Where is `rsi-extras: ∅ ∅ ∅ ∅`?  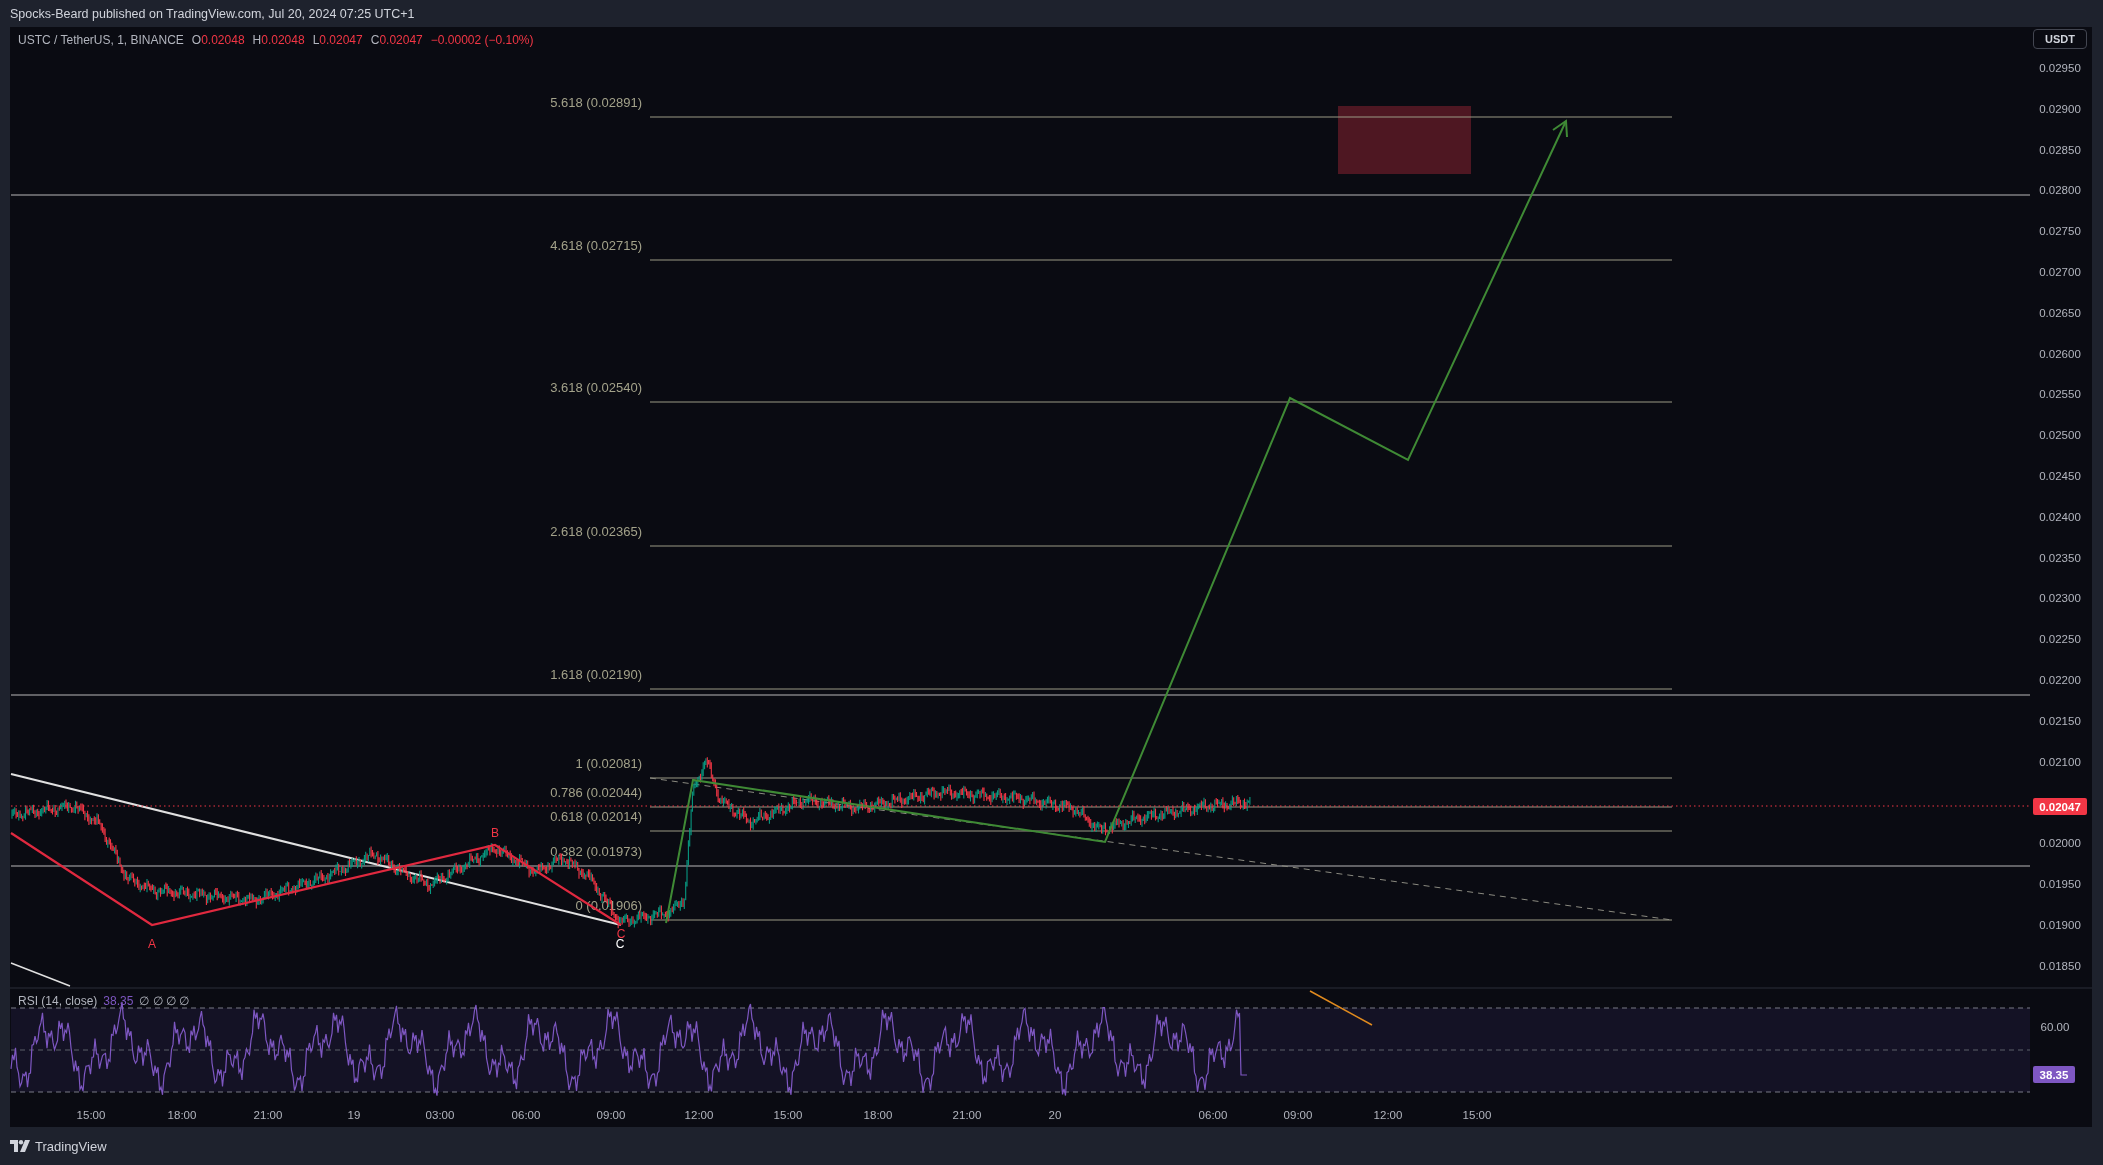 rsi-extras: ∅ ∅ ∅ ∅ is located at coordinates (164, 1001).